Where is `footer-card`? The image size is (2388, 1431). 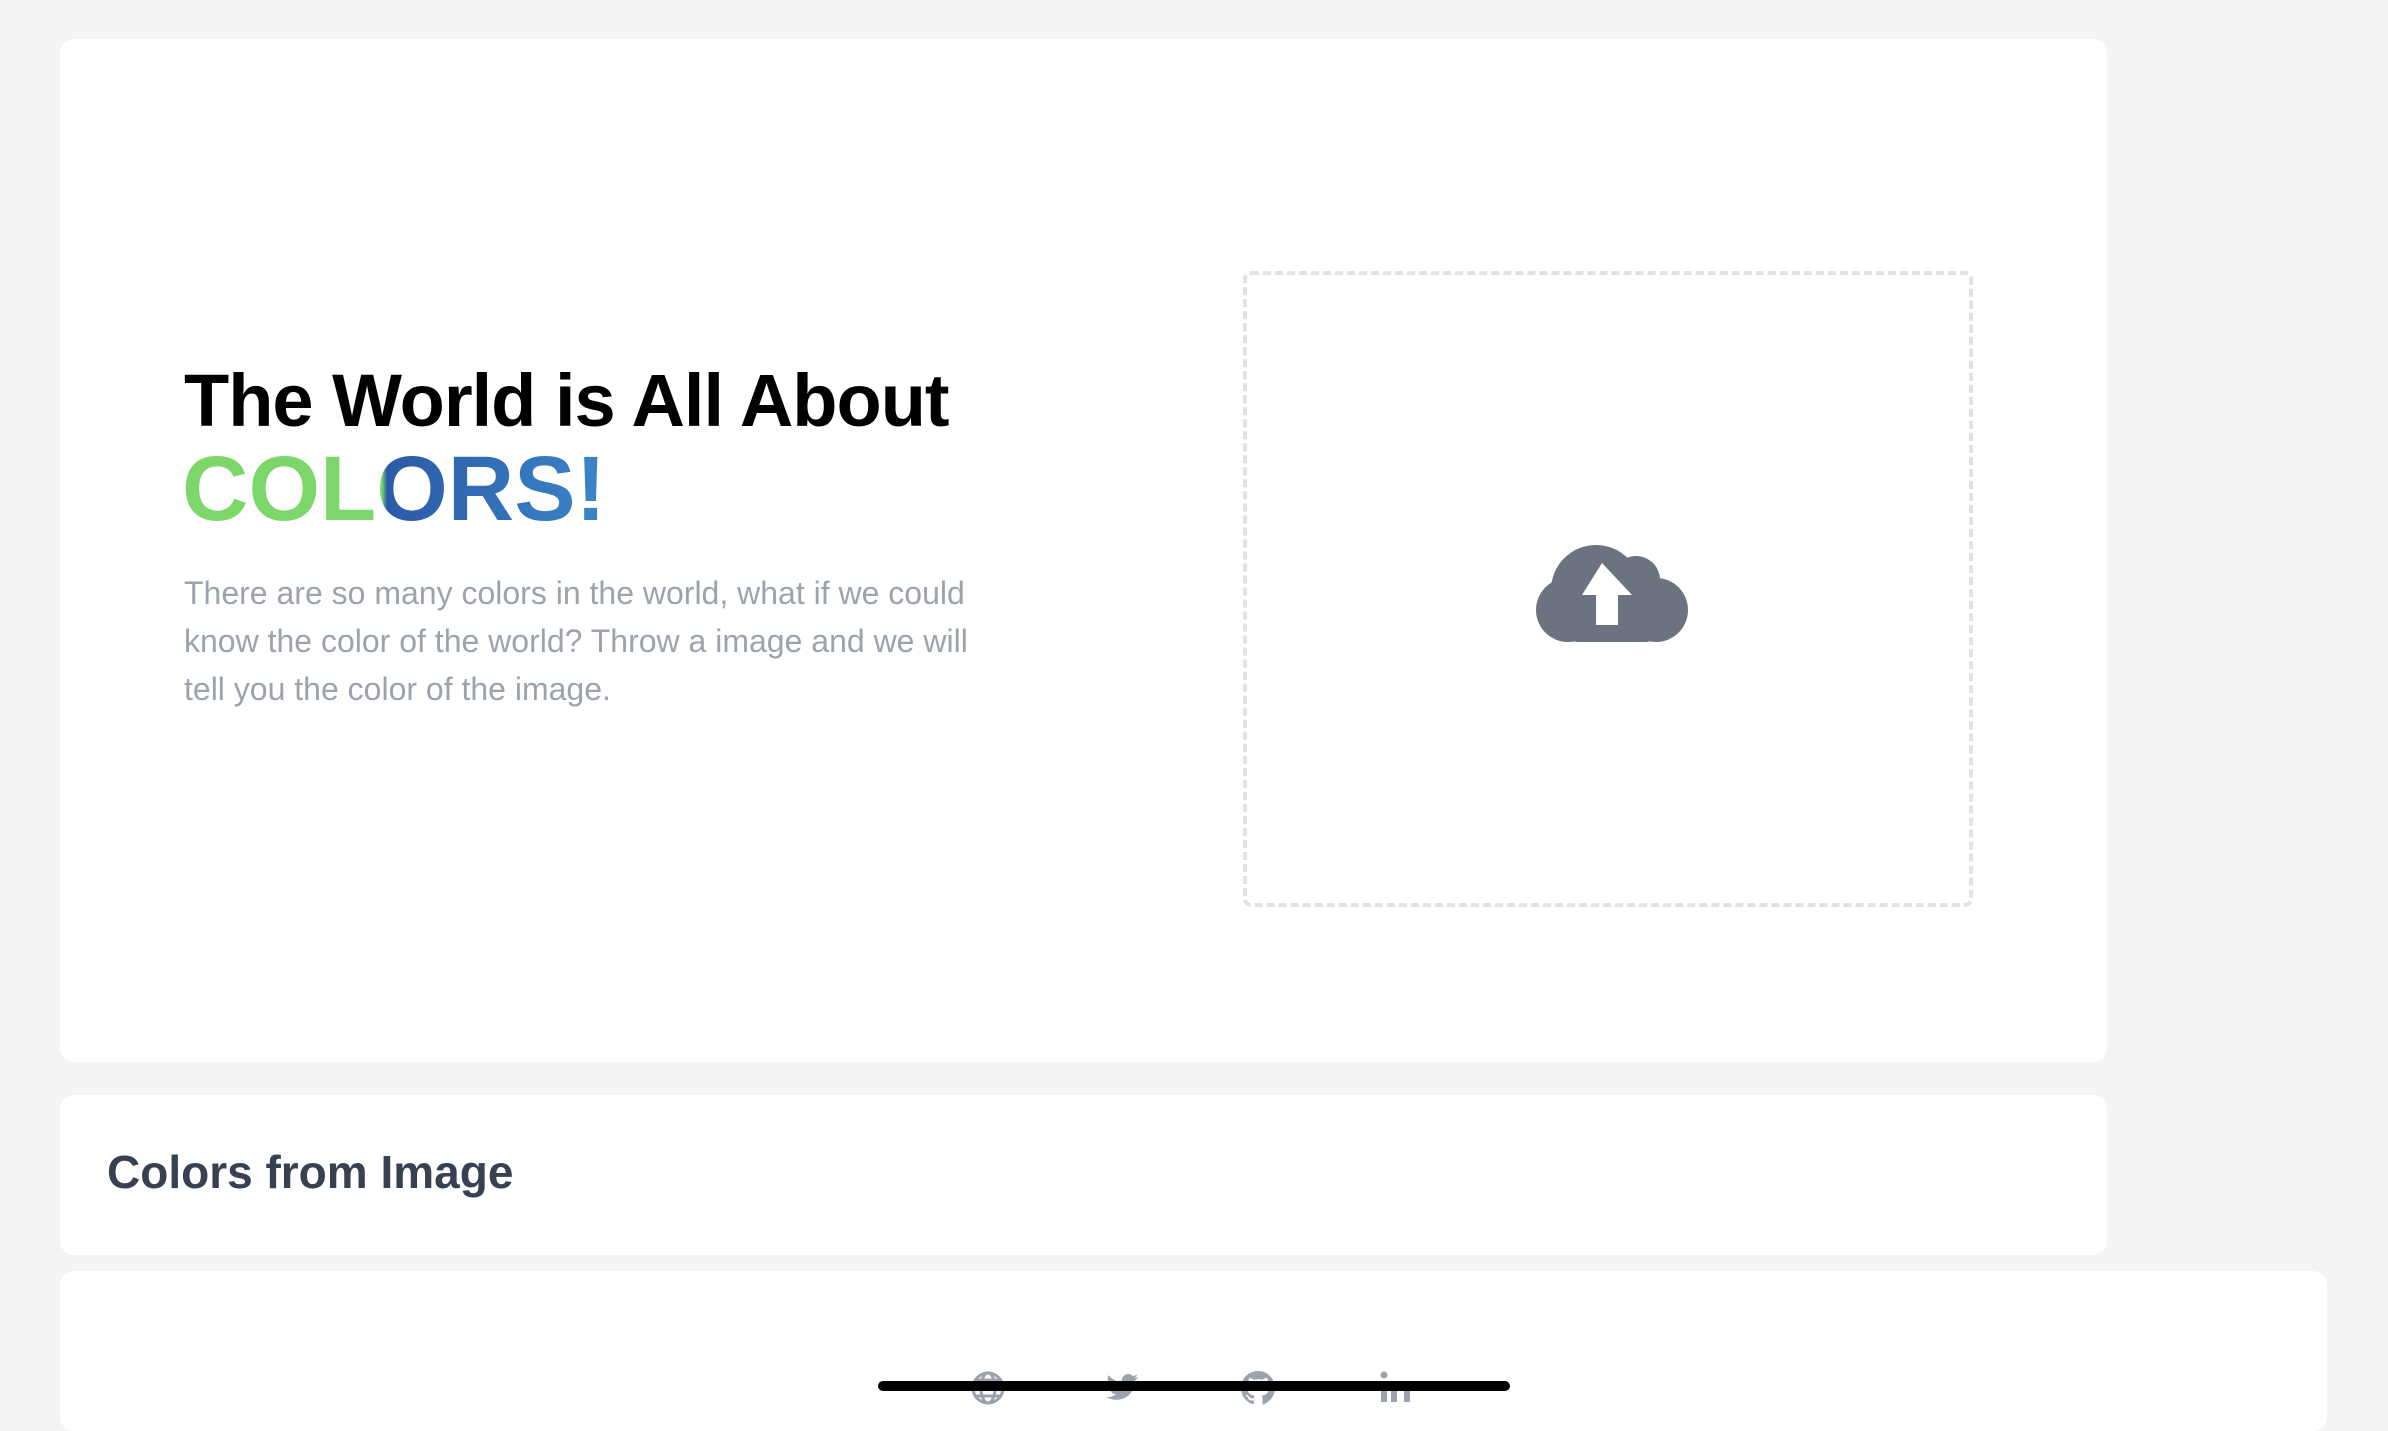
footer-card is located at coordinates (1193, 1351).